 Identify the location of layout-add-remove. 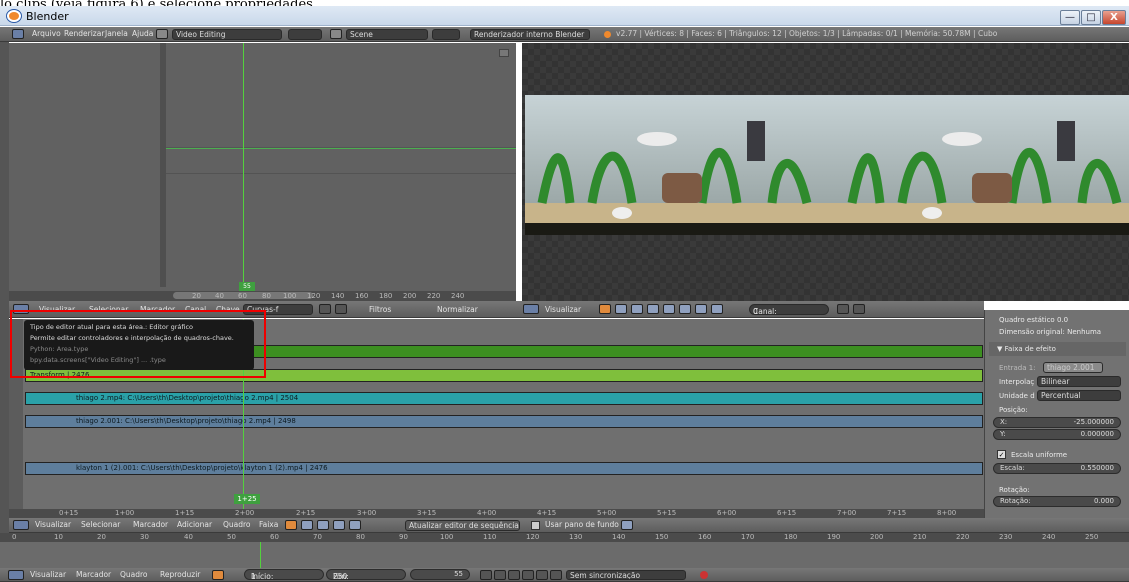
(305, 34).